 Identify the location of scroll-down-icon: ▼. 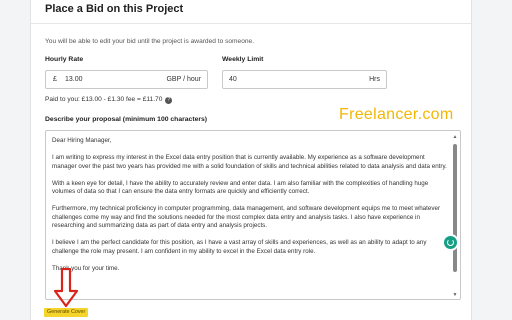
(455, 295).